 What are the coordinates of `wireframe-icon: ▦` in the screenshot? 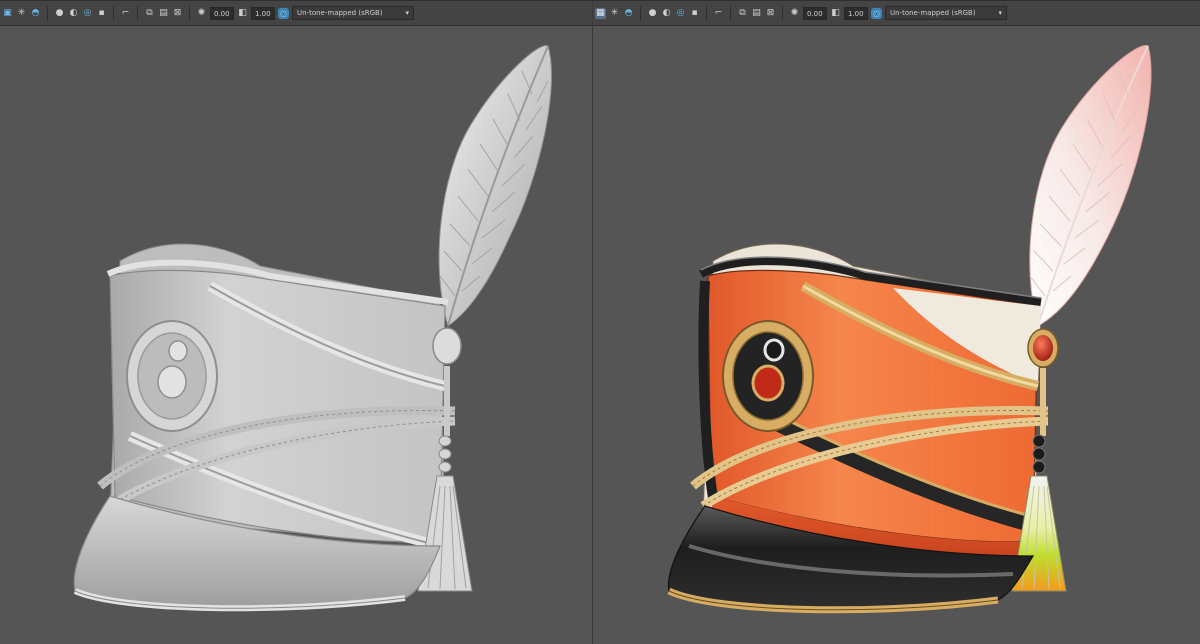 It's located at (600, 13).